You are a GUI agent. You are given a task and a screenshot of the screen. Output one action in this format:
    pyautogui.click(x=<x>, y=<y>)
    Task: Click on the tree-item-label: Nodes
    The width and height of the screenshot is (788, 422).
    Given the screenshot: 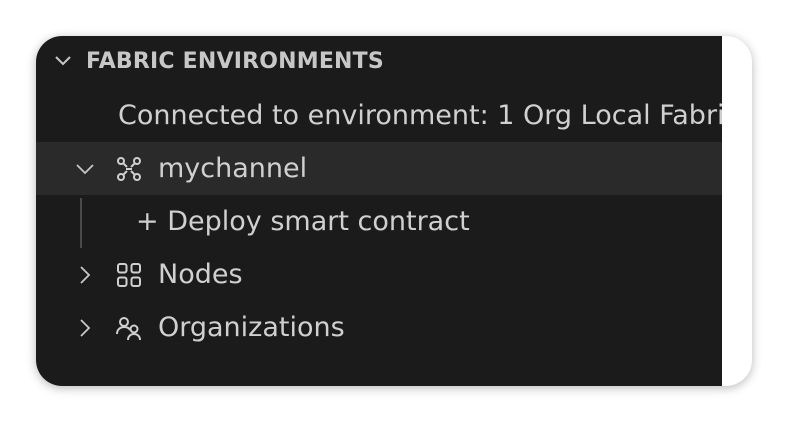 What is the action you would take?
    pyautogui.click(x=200, y=274)
    